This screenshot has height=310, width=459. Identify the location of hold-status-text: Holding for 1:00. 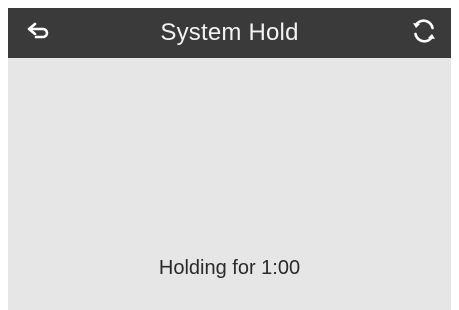
(229, 268).